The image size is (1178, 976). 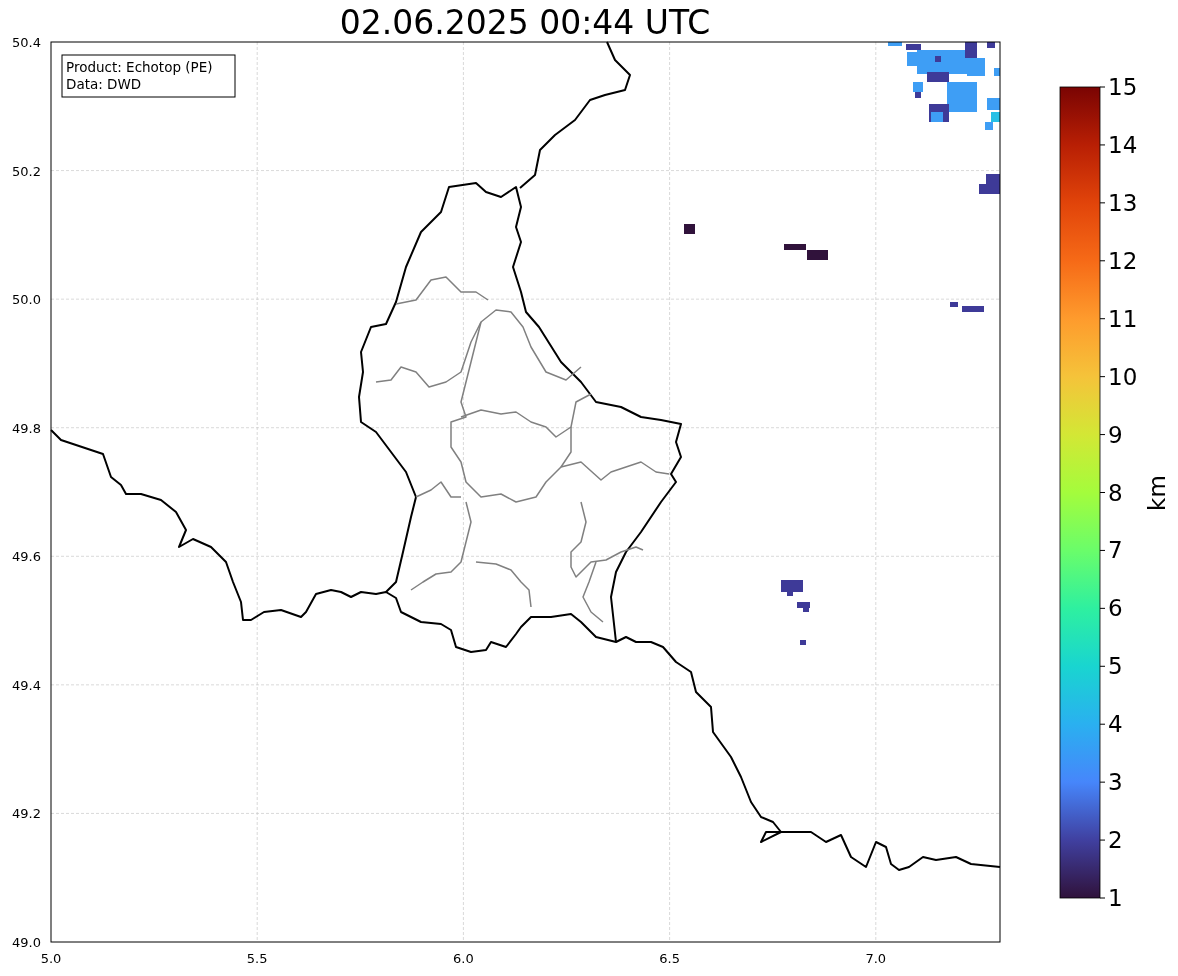 What do you see at coordinates (1123, 376) in the screenshot?
I see `colorbar-tick-label: 10` at bounding box center [1123, 376].